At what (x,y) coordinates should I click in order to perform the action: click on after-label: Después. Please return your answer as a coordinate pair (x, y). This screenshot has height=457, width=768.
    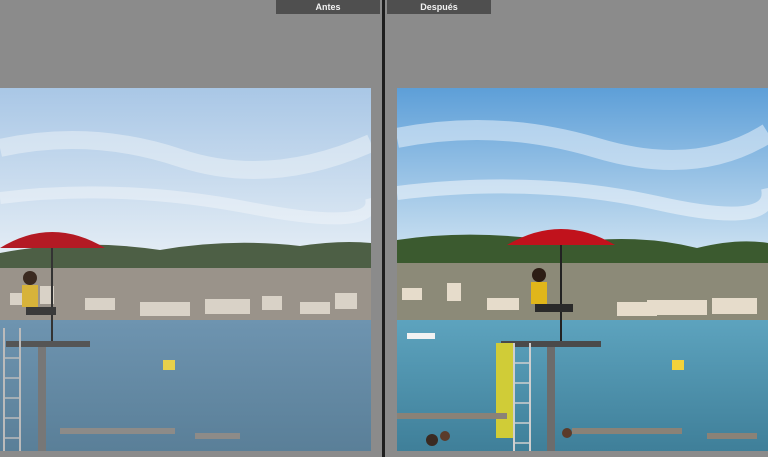
    Looking at the image, I should click on (439, 7).